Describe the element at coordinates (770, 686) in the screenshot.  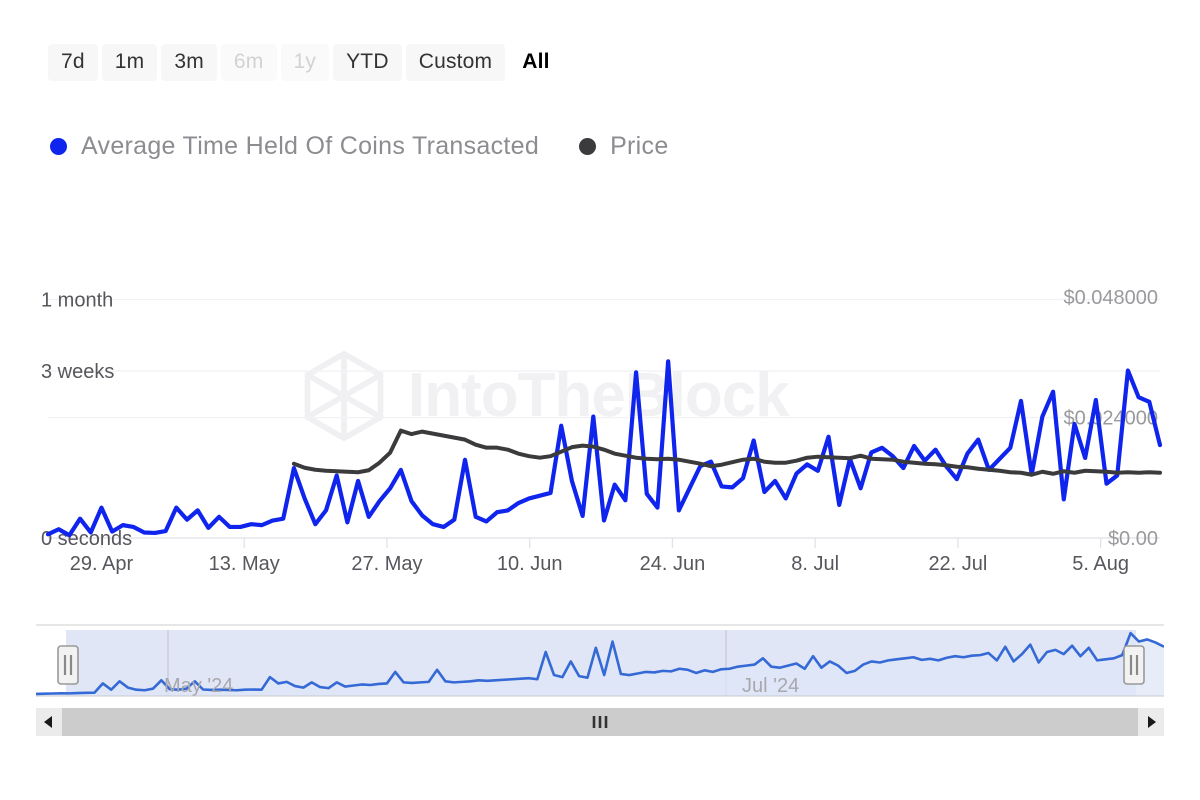
I see `navigator-label-1: Jul '24` at that location.